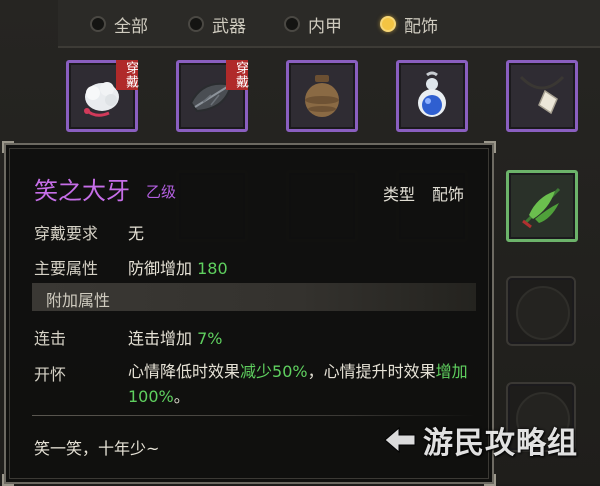  What do you see at coordinates (136, 233) in the screenshot?
I see `requirement-value: 无` at bounding box center [136, 233].